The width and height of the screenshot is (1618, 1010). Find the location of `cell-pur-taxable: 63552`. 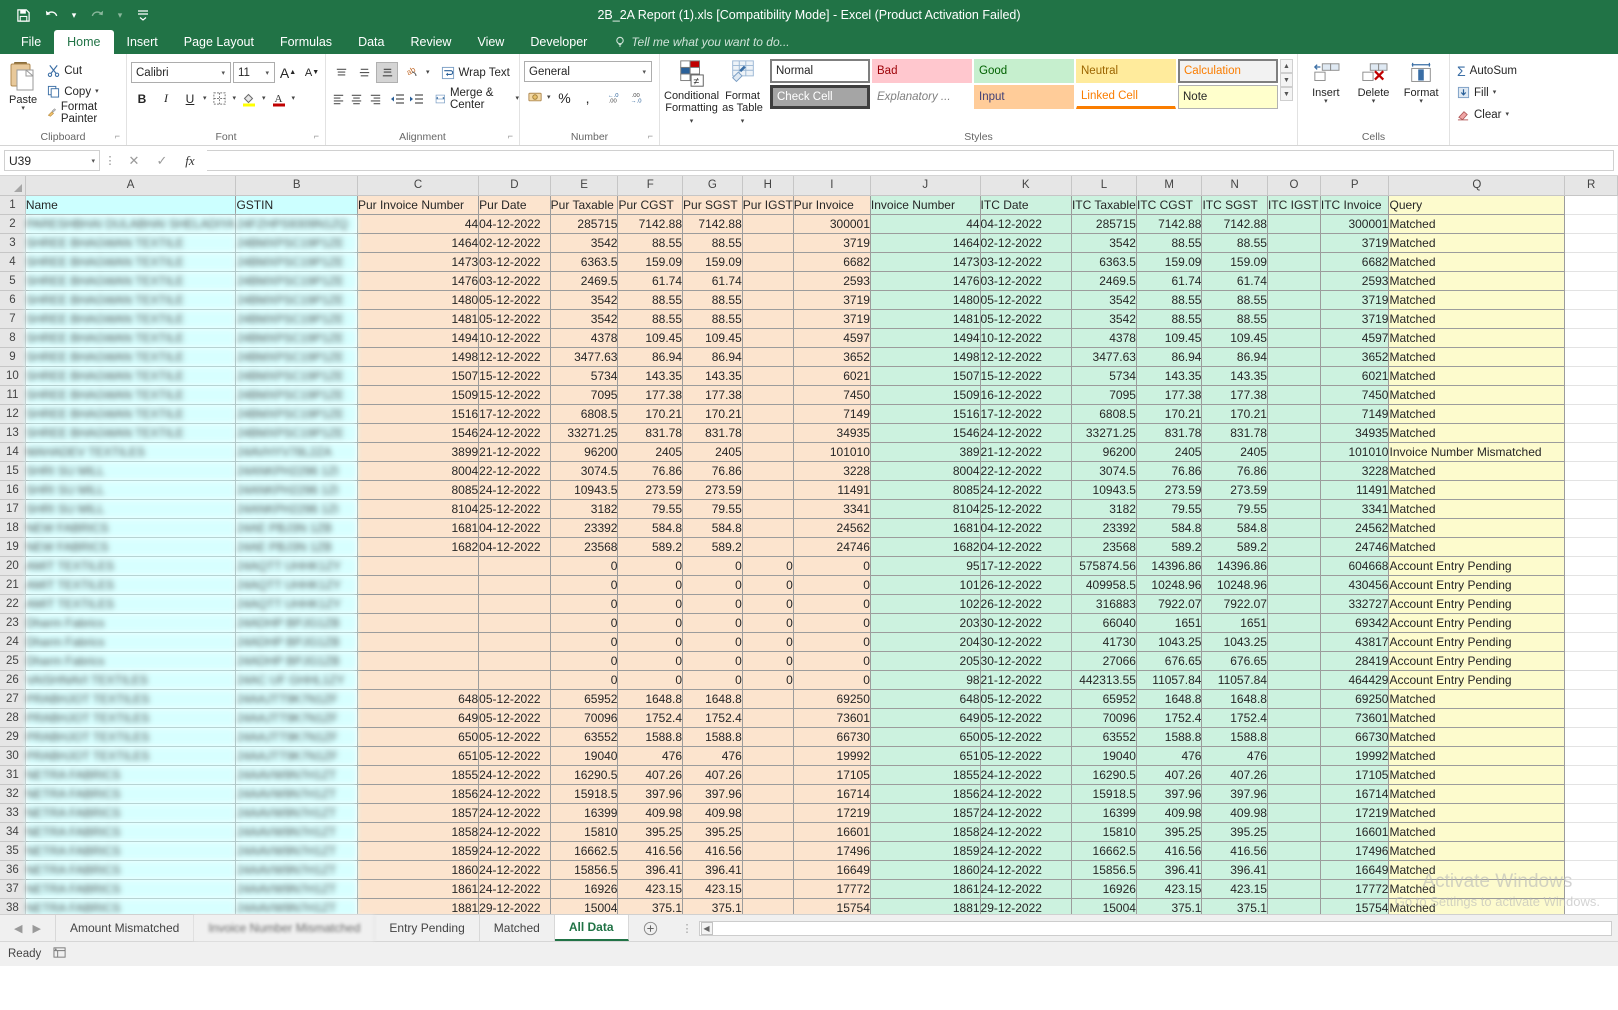

cell-pur-taxable: 63552 is located at coordinates (584, 737).